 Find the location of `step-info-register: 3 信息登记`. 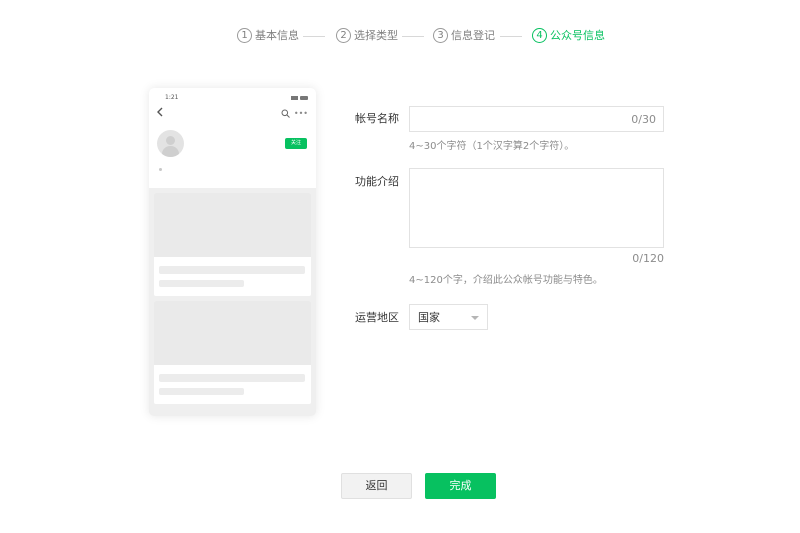

step-info-register: 3 信息登记 is located at coordinates (464, 35).